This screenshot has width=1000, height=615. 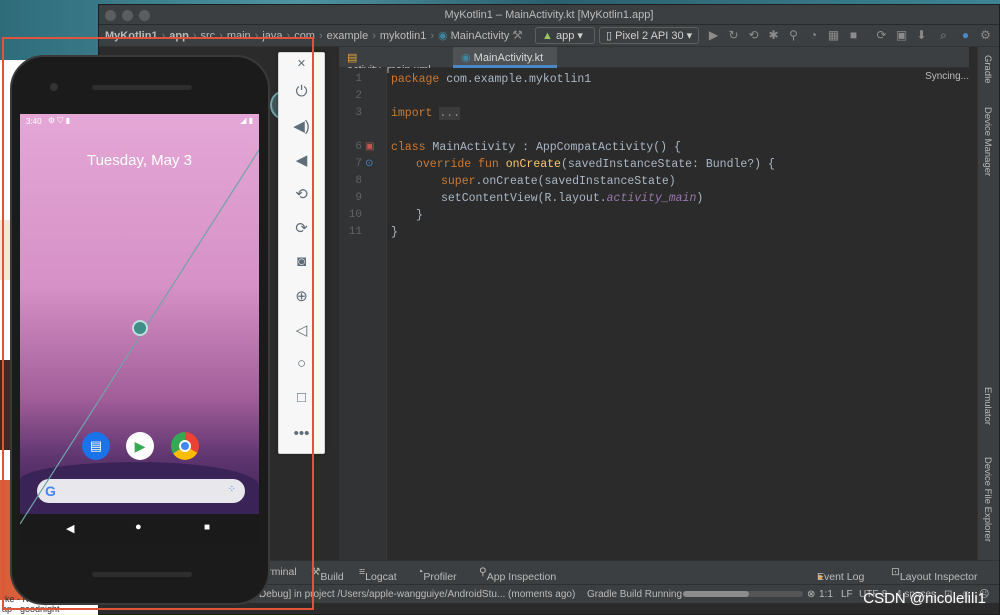 I want to click on line-number: 2, so click(x=358, y=96).